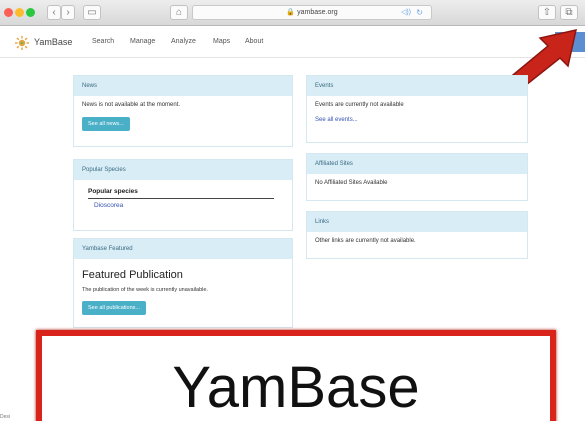 Image resolution: width=585 pixels, height=421 pixels. Describe the element at coordinates (30, 12) in the screenshot. I see `zoom-window-button` at that location.